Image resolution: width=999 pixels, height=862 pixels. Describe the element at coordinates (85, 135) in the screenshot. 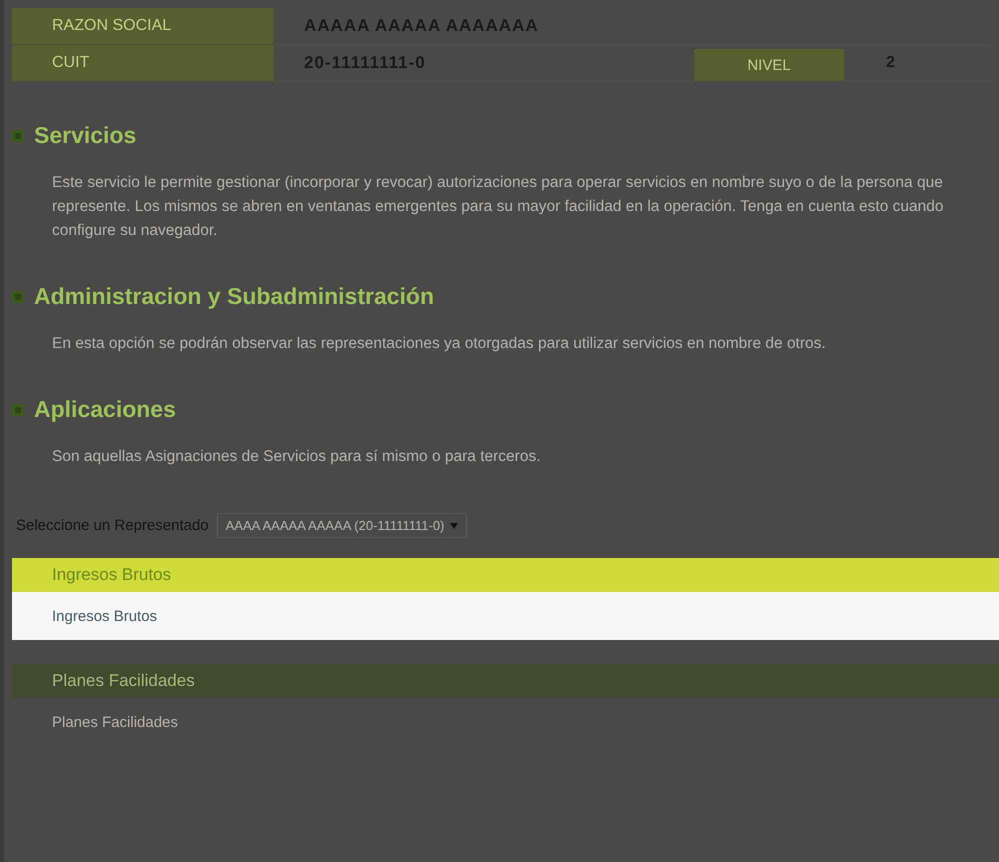

I see `section-title: Servicios` at that location.